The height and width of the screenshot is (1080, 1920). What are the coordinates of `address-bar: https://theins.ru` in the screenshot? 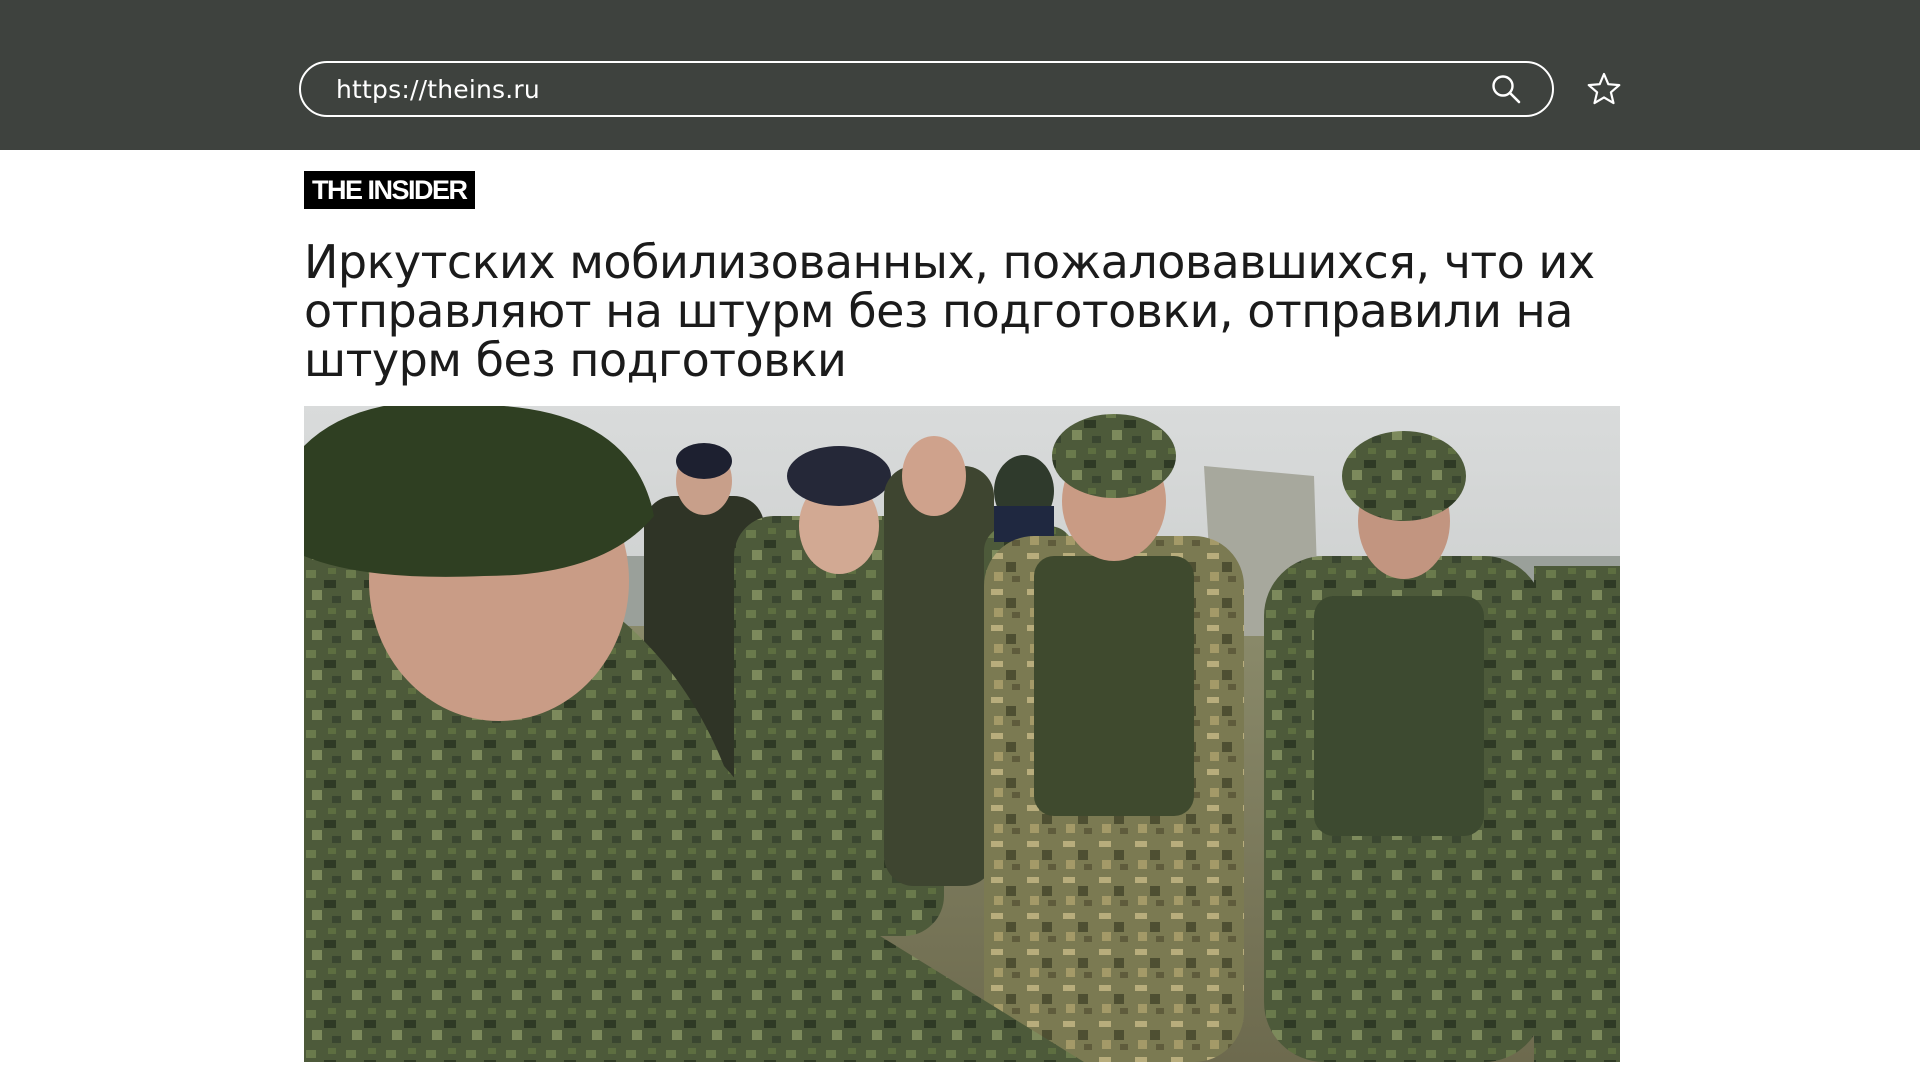 It's located at (926, 89).